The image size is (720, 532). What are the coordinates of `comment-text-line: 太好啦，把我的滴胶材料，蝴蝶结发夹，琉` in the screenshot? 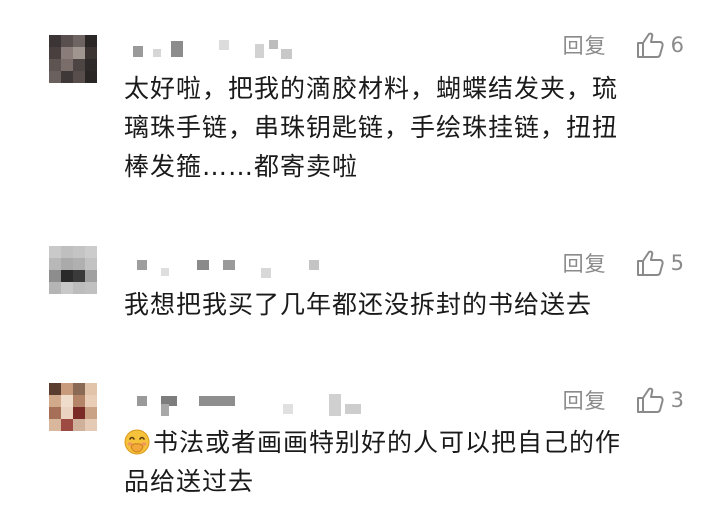 It's located at (371, 88).